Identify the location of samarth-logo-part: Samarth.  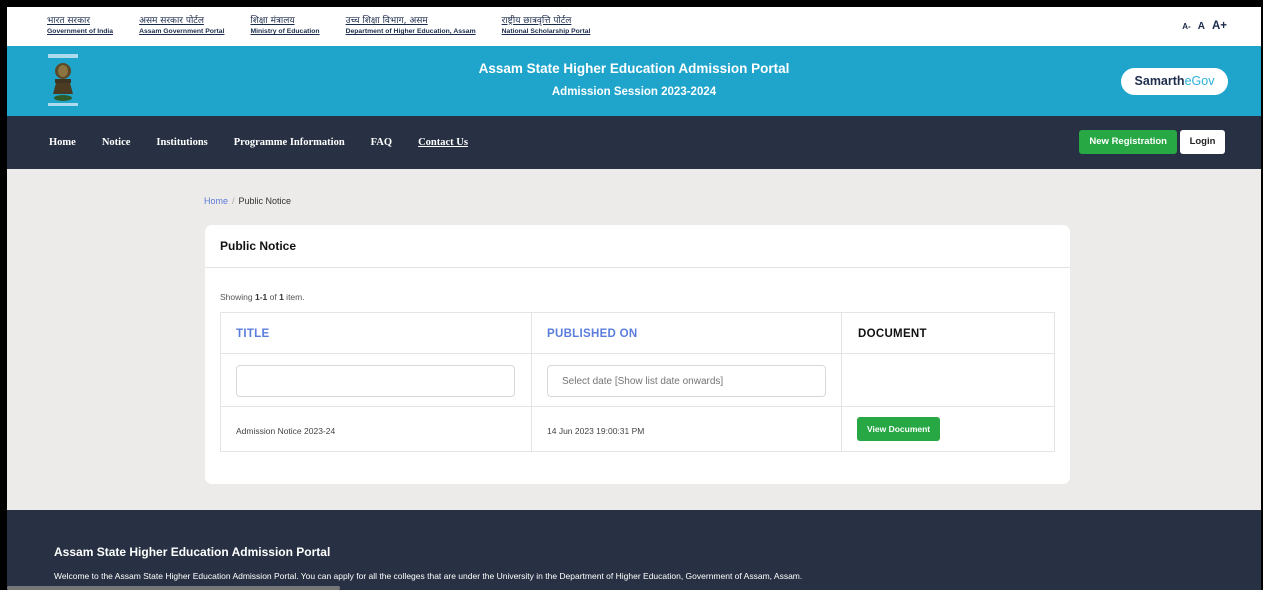
(1159, 81).